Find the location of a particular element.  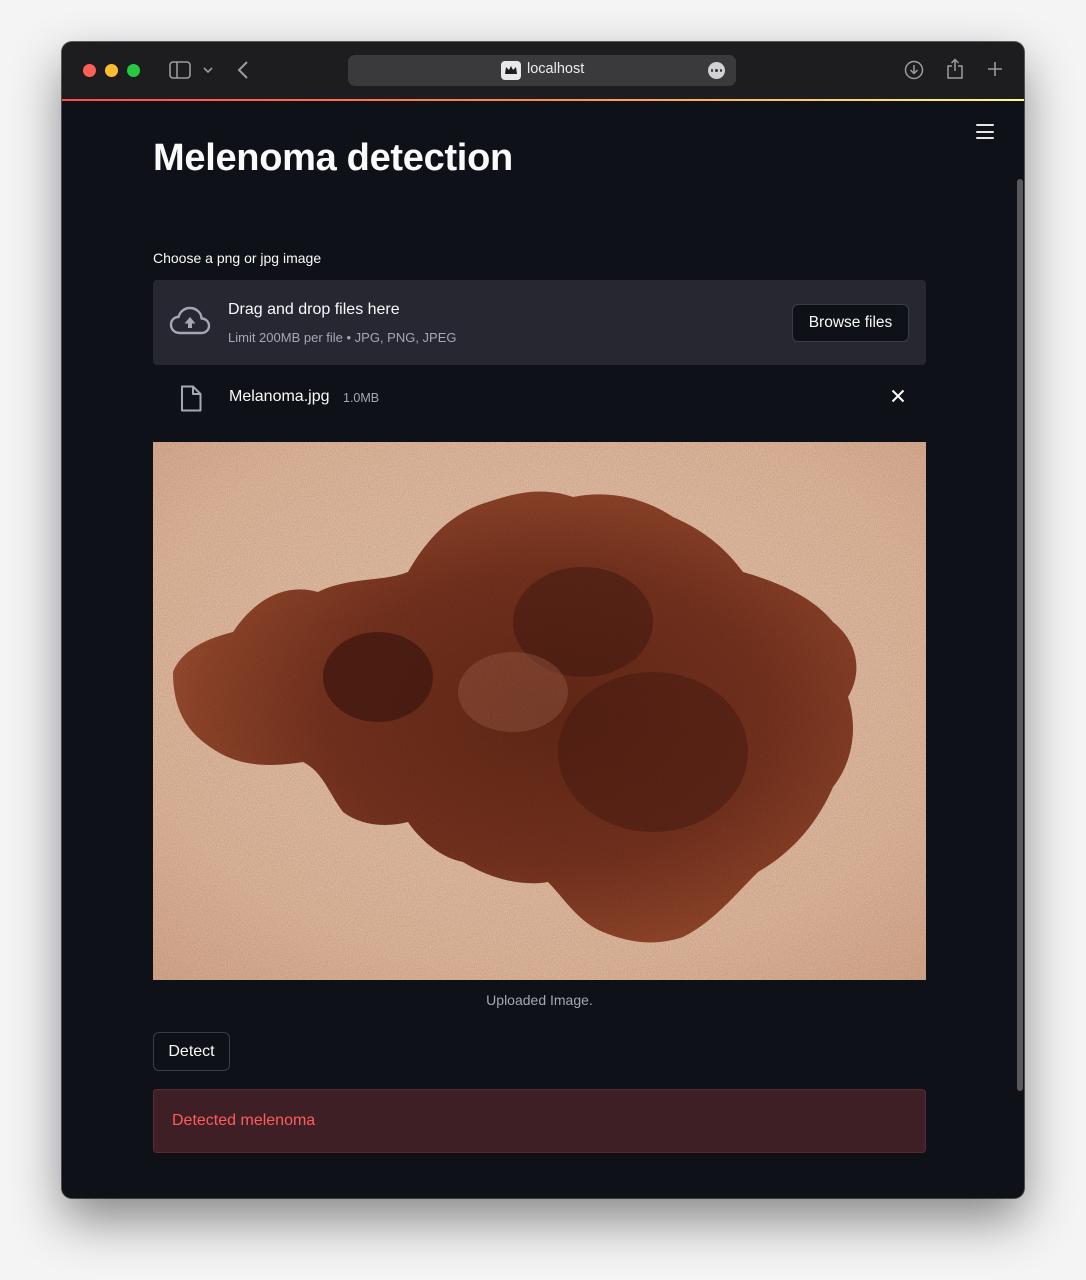

scrollbar is located at coordinates (1020, 635).